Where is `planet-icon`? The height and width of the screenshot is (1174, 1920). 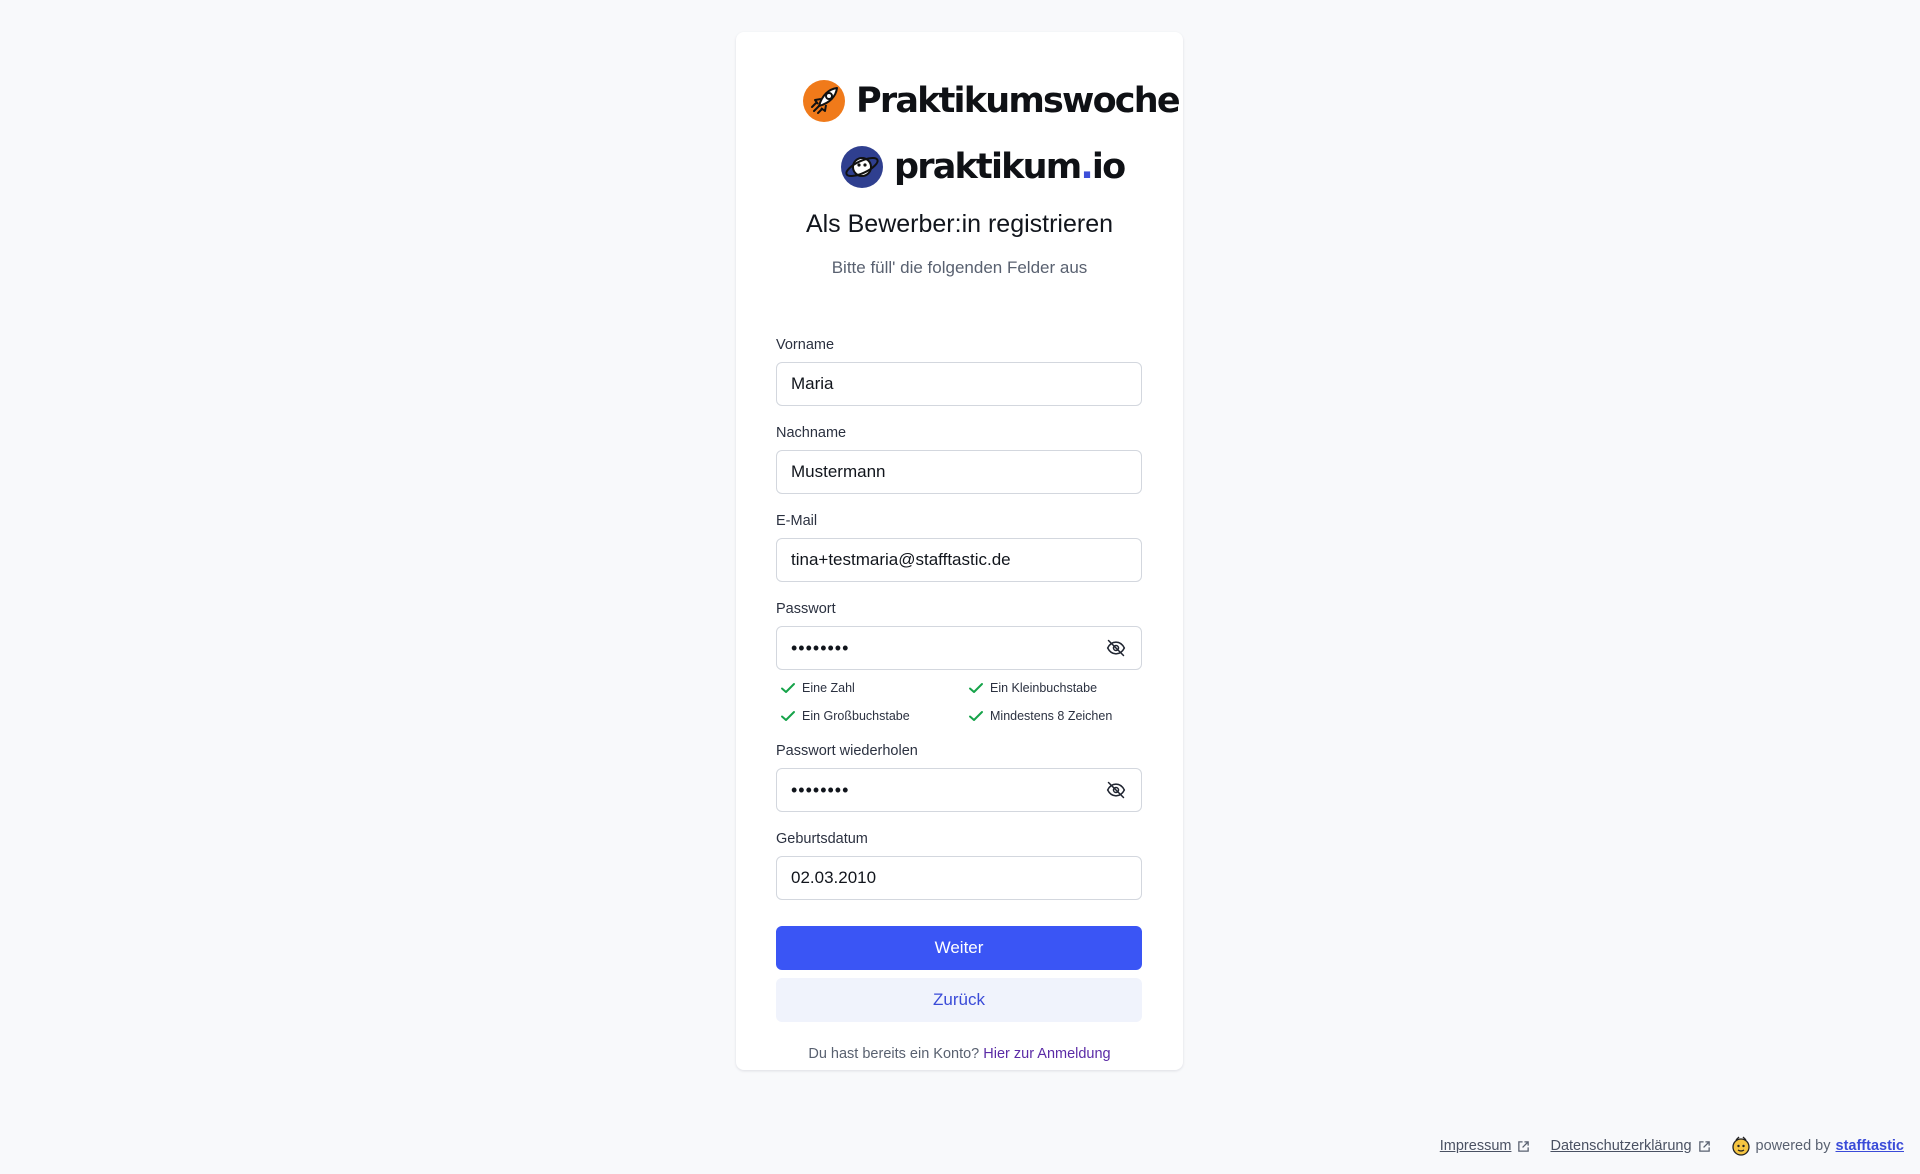
planet-icon is located at coordinates (862, 167).